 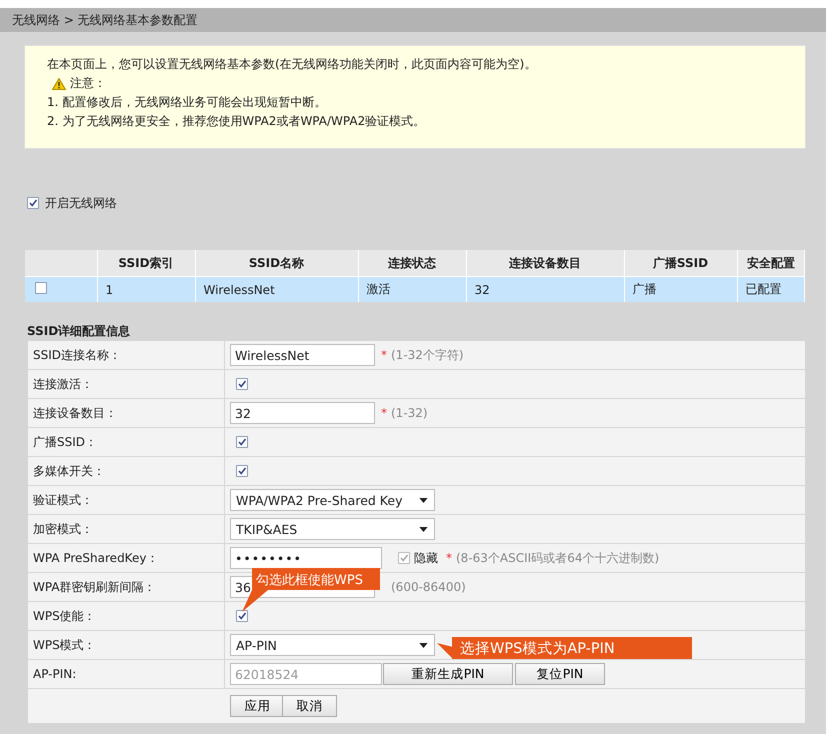 What do you see at coordinates (276, 263) in the screenshot?
I see `table-header-cell: SSID名称` at bounding box center [276, 263].